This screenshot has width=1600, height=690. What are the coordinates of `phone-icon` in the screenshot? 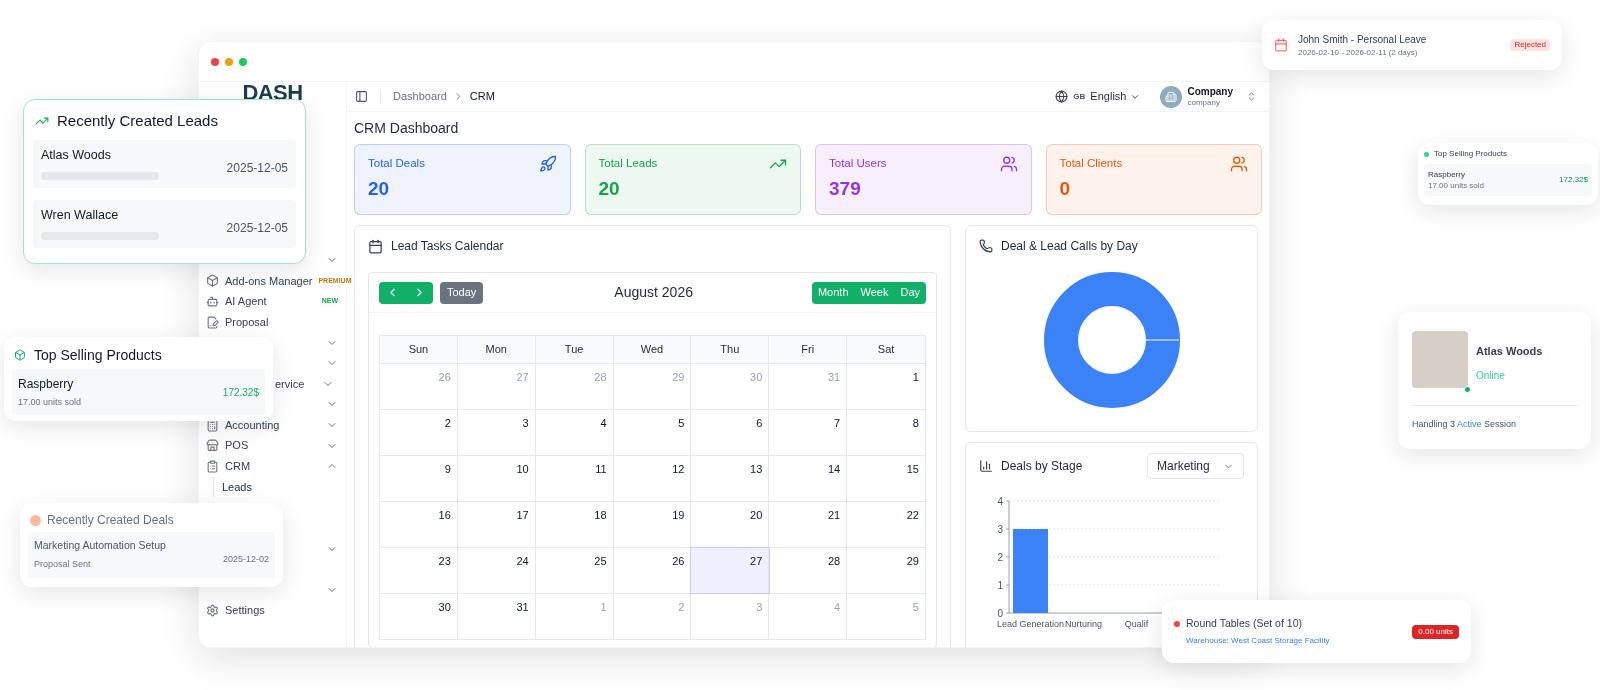 It's located at (986, 246).